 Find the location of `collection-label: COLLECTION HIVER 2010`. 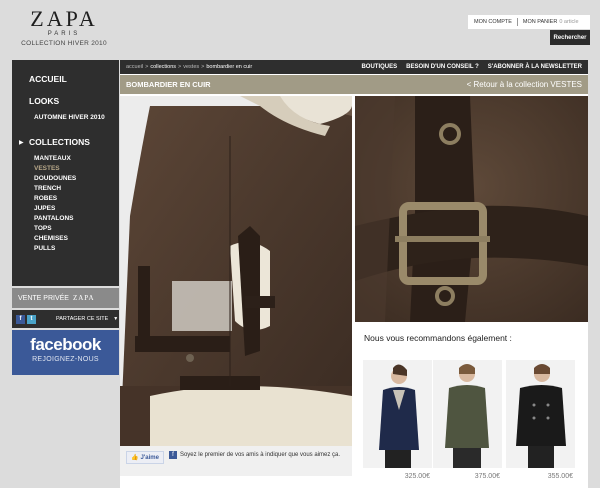

collection-label: COLLECTION HIVER 2010 is located at coordinates (64, 43).